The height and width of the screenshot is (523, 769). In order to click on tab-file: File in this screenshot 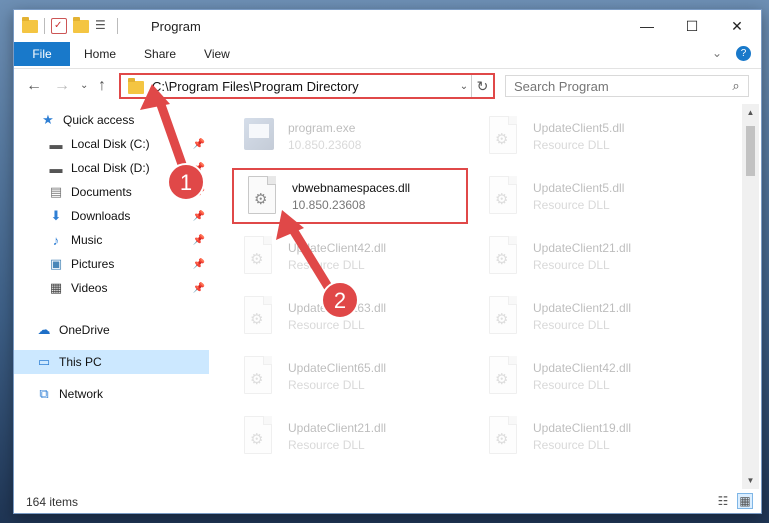, I will do `click(42, 54)`.